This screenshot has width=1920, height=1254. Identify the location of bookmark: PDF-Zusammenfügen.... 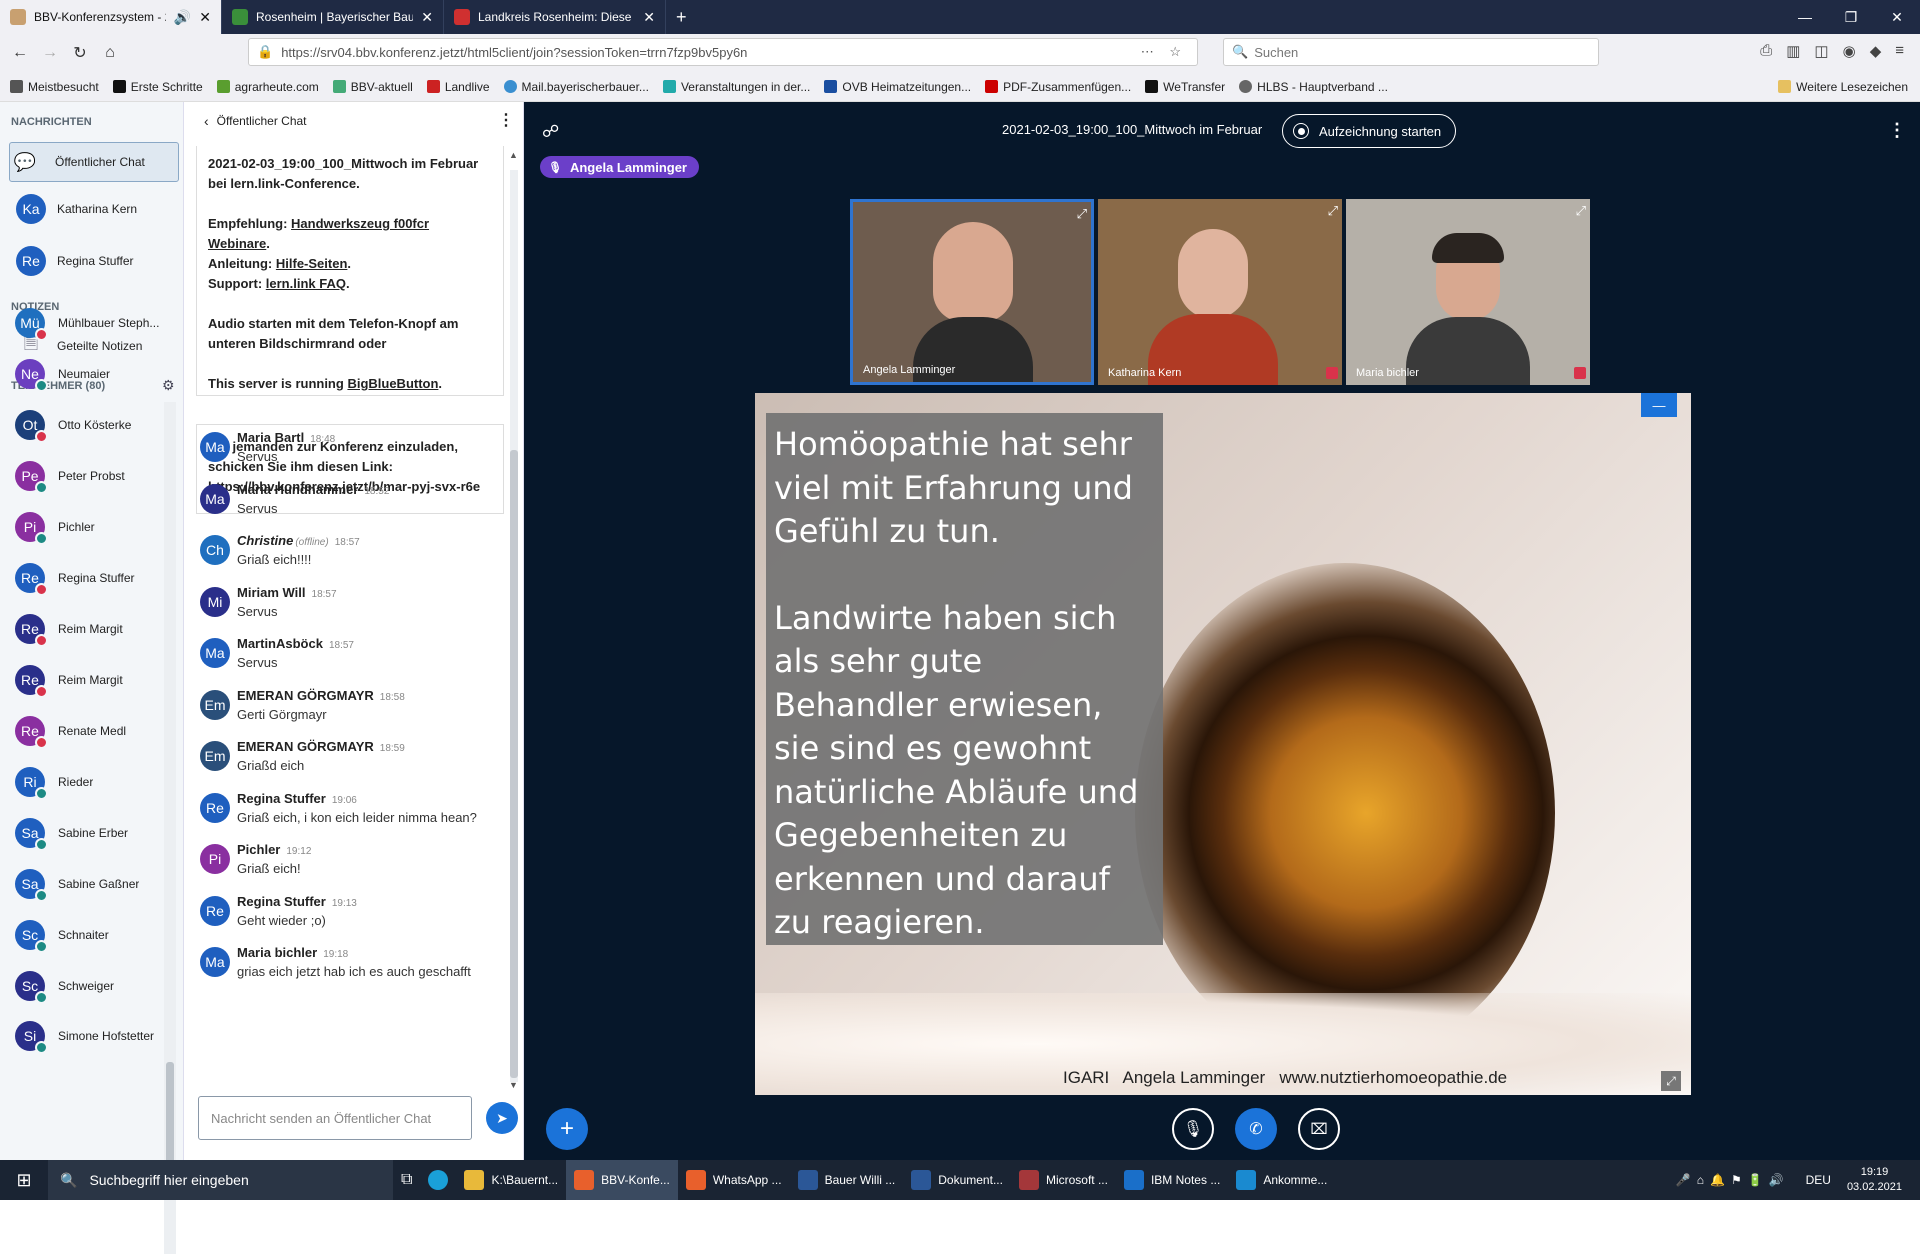
(1058, 87).